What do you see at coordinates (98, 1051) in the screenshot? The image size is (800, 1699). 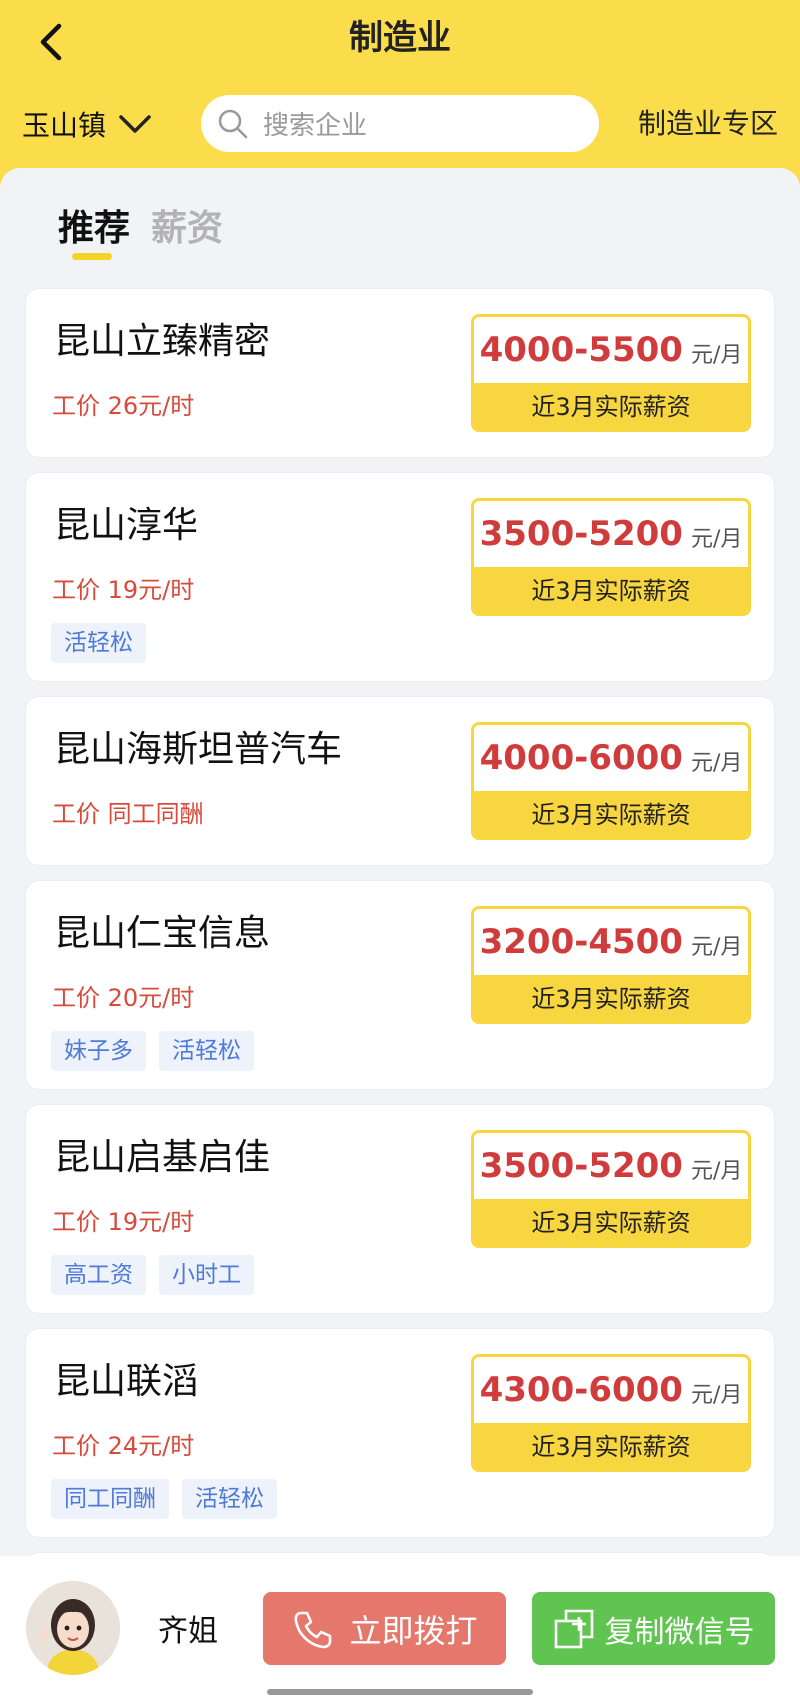 I see `tag: 妹子多` at bounding box center [98, 1051].